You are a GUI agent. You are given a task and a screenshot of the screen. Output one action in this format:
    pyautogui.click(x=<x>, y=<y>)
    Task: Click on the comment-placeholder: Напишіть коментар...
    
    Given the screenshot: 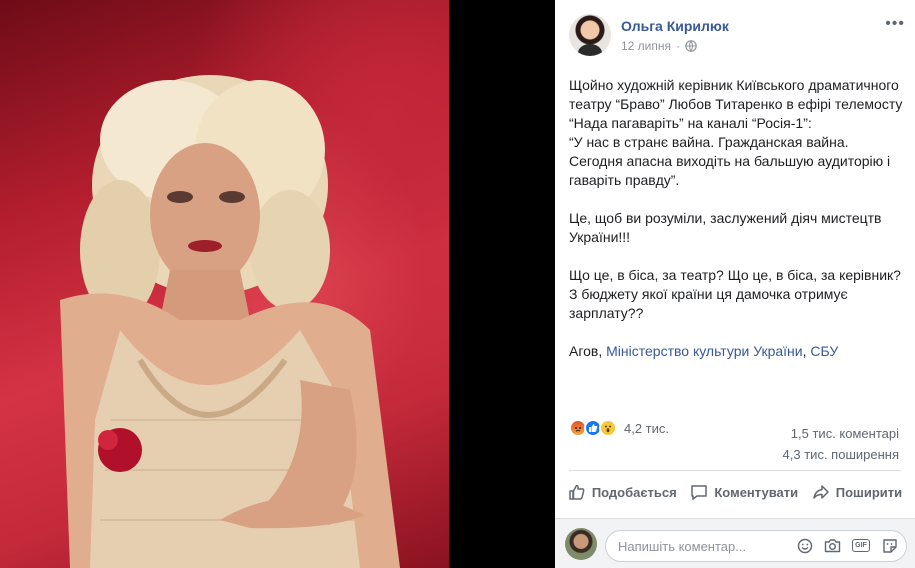 What is the action you would take?
    pyautogui.click(x=682, y=546)
    